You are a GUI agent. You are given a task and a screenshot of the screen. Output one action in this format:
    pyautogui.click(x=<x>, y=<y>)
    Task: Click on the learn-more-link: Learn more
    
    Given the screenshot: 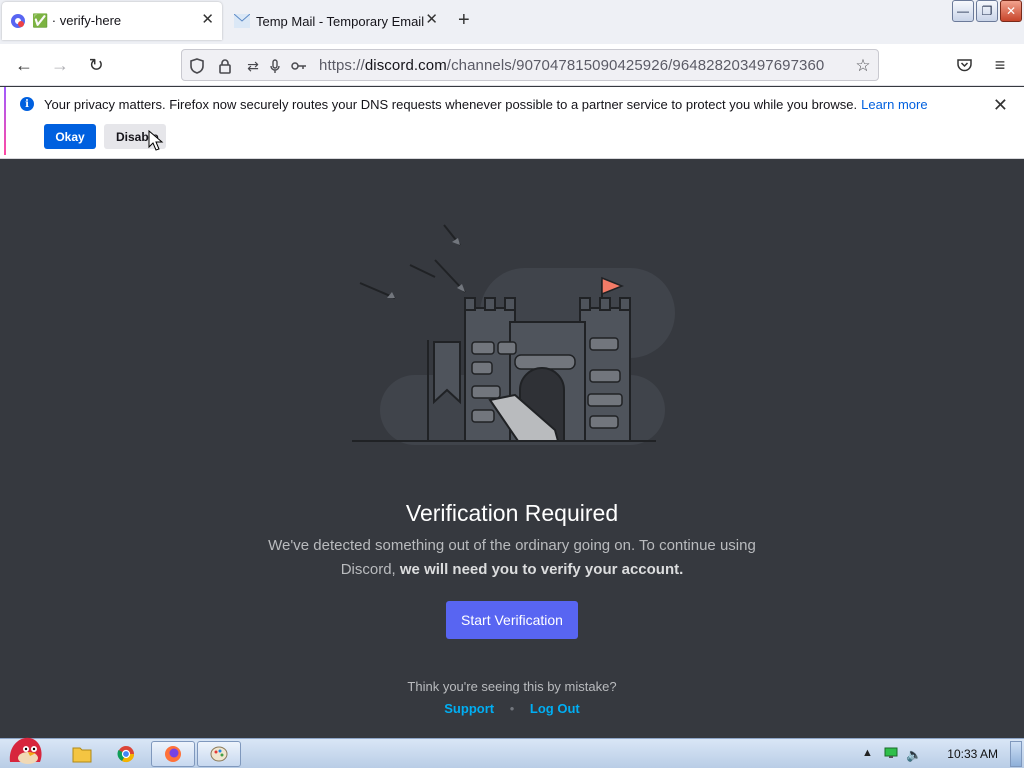 What is the action you would take?
    pyautogui.click(x=894, y=104)
    